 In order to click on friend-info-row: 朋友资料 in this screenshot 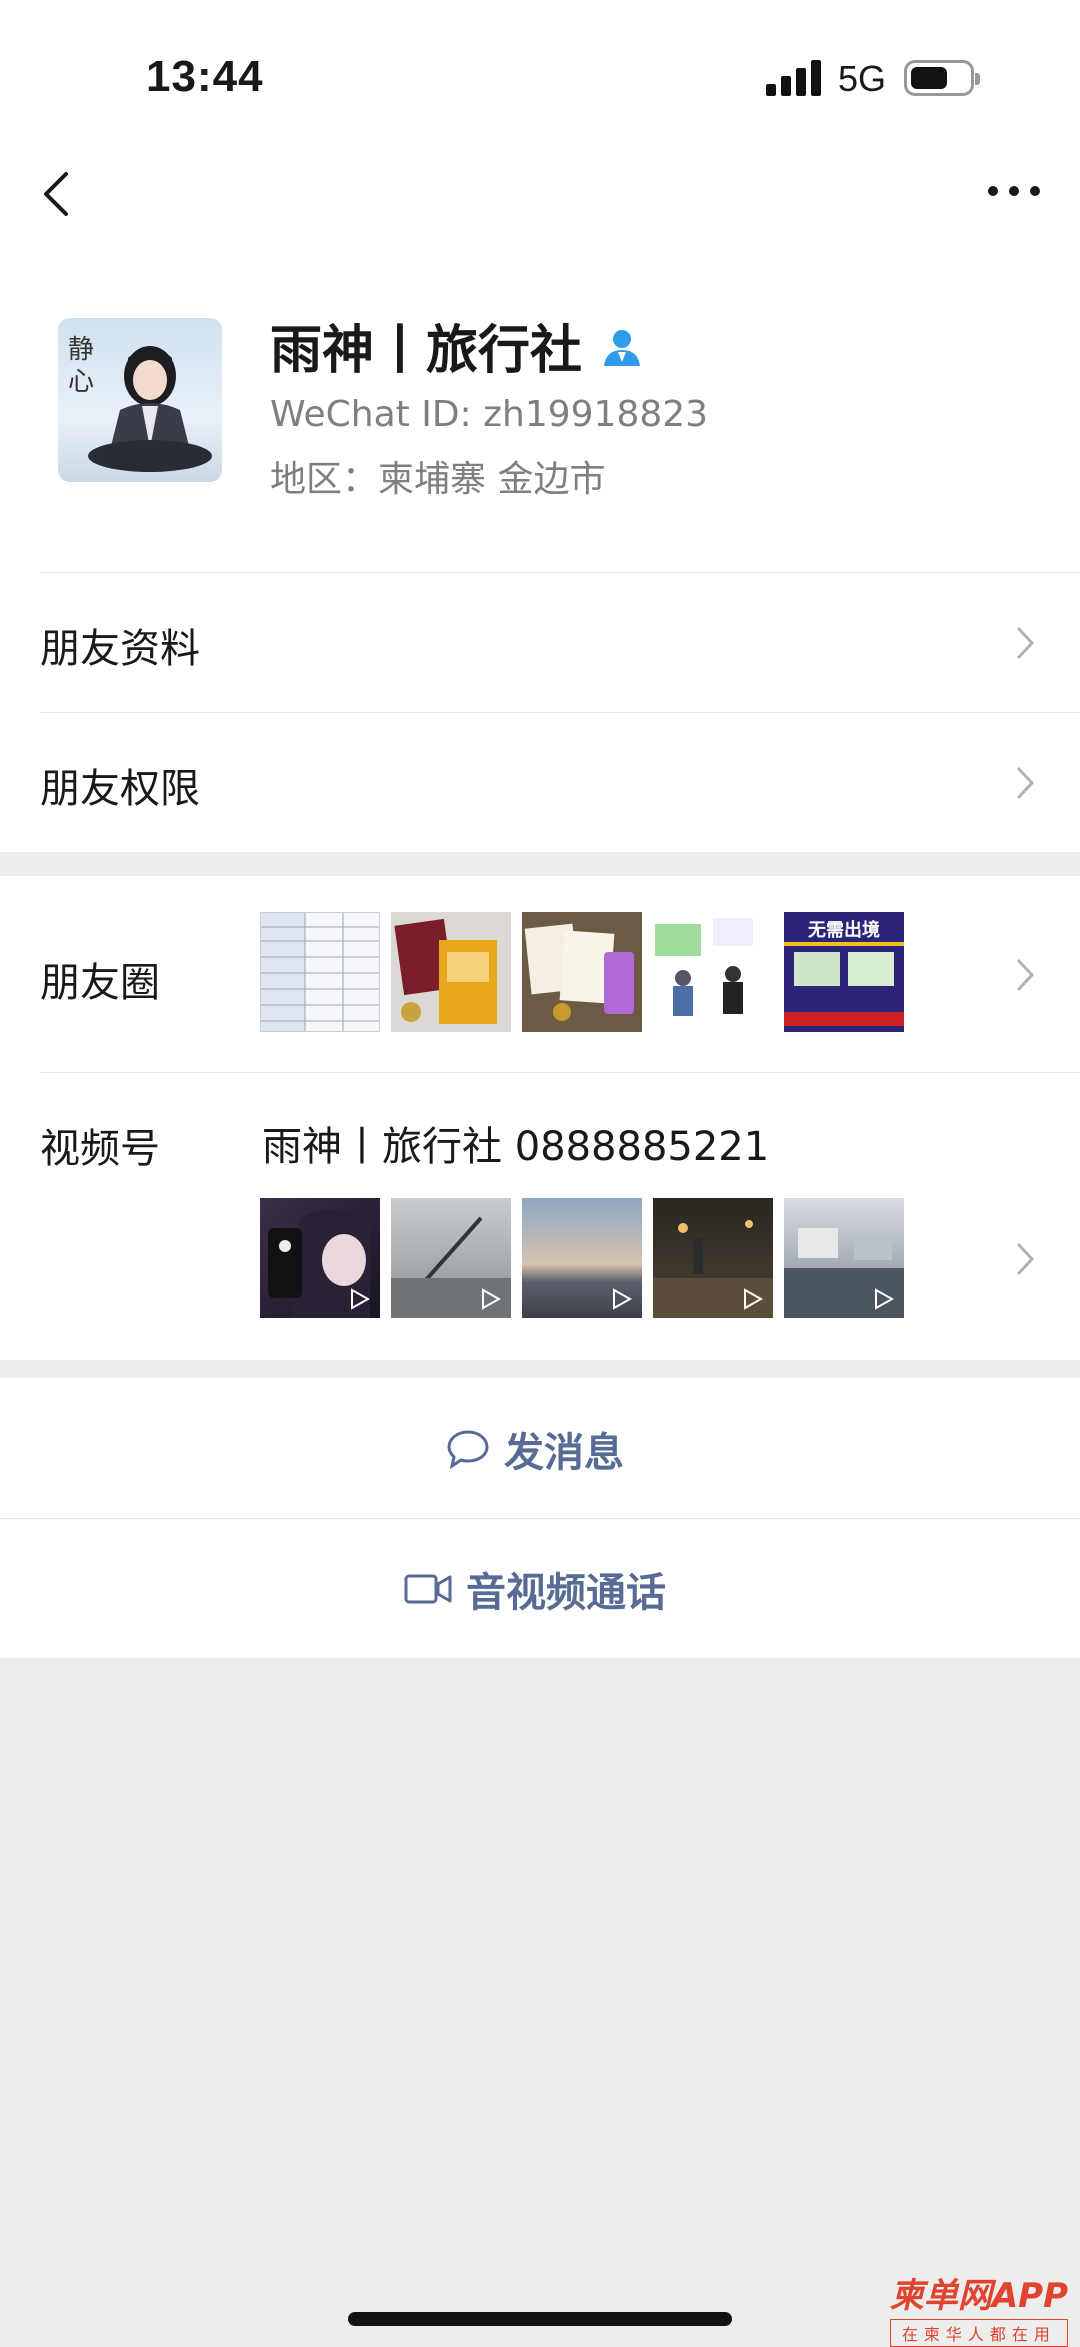, I will do `click(540, 642)`.